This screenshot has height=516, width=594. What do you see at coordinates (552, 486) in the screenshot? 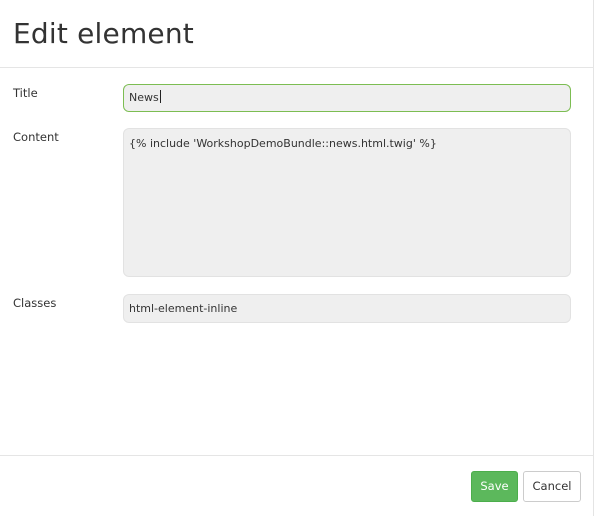
I see `cancel-button: Cancel` at bounding box center [552, 486].